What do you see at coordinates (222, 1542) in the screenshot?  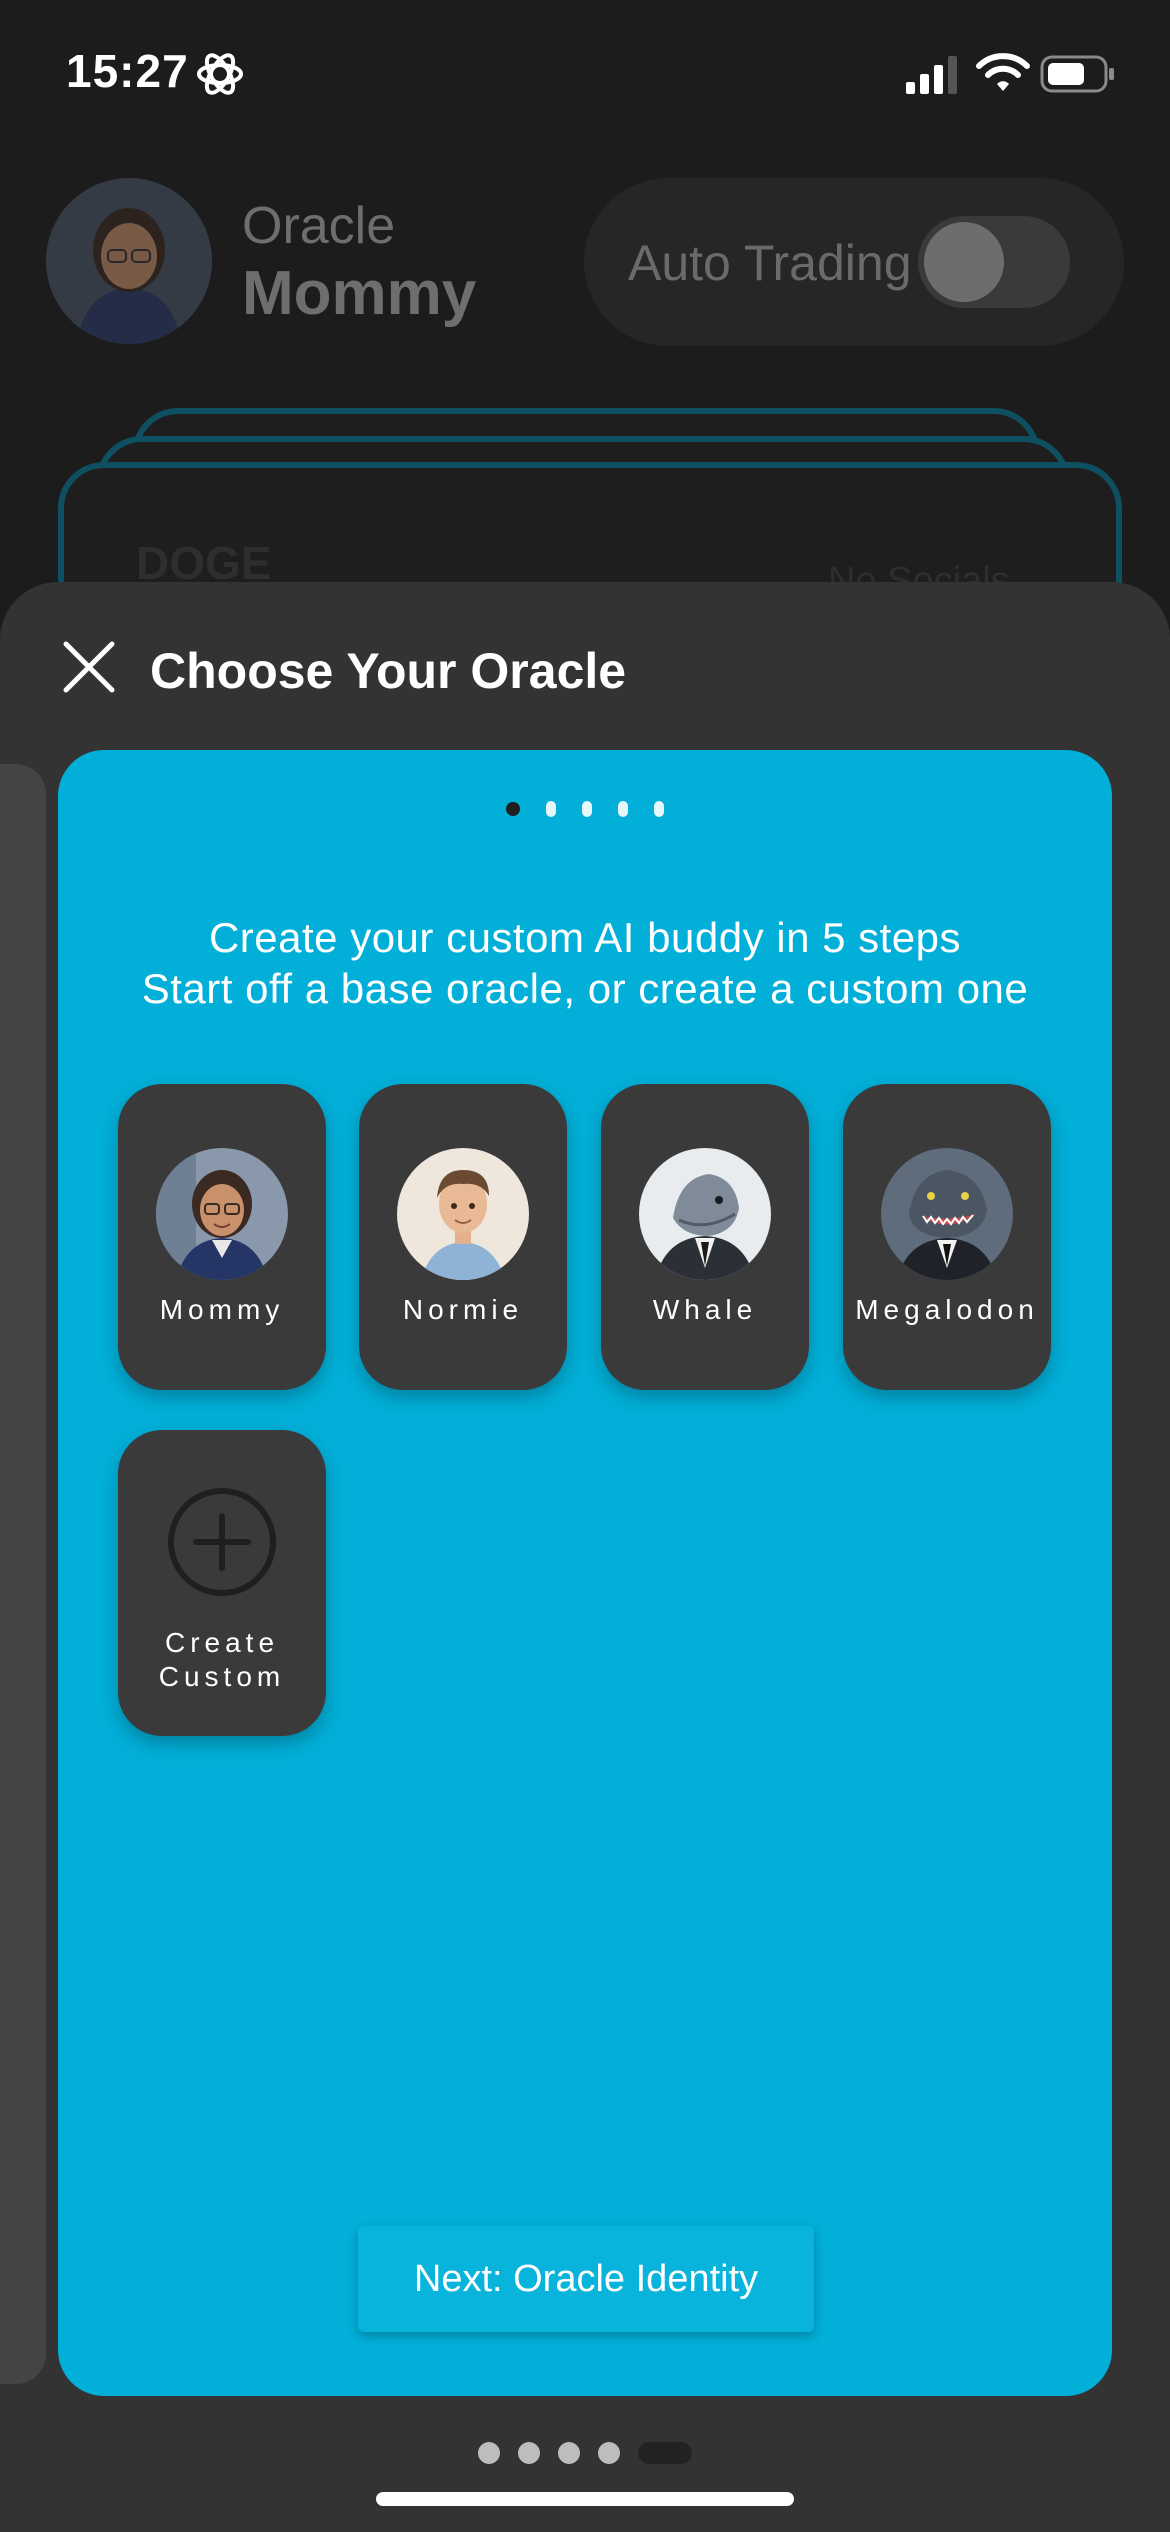 I see `plus-circle-icon` at bounding box center [222, 1542].